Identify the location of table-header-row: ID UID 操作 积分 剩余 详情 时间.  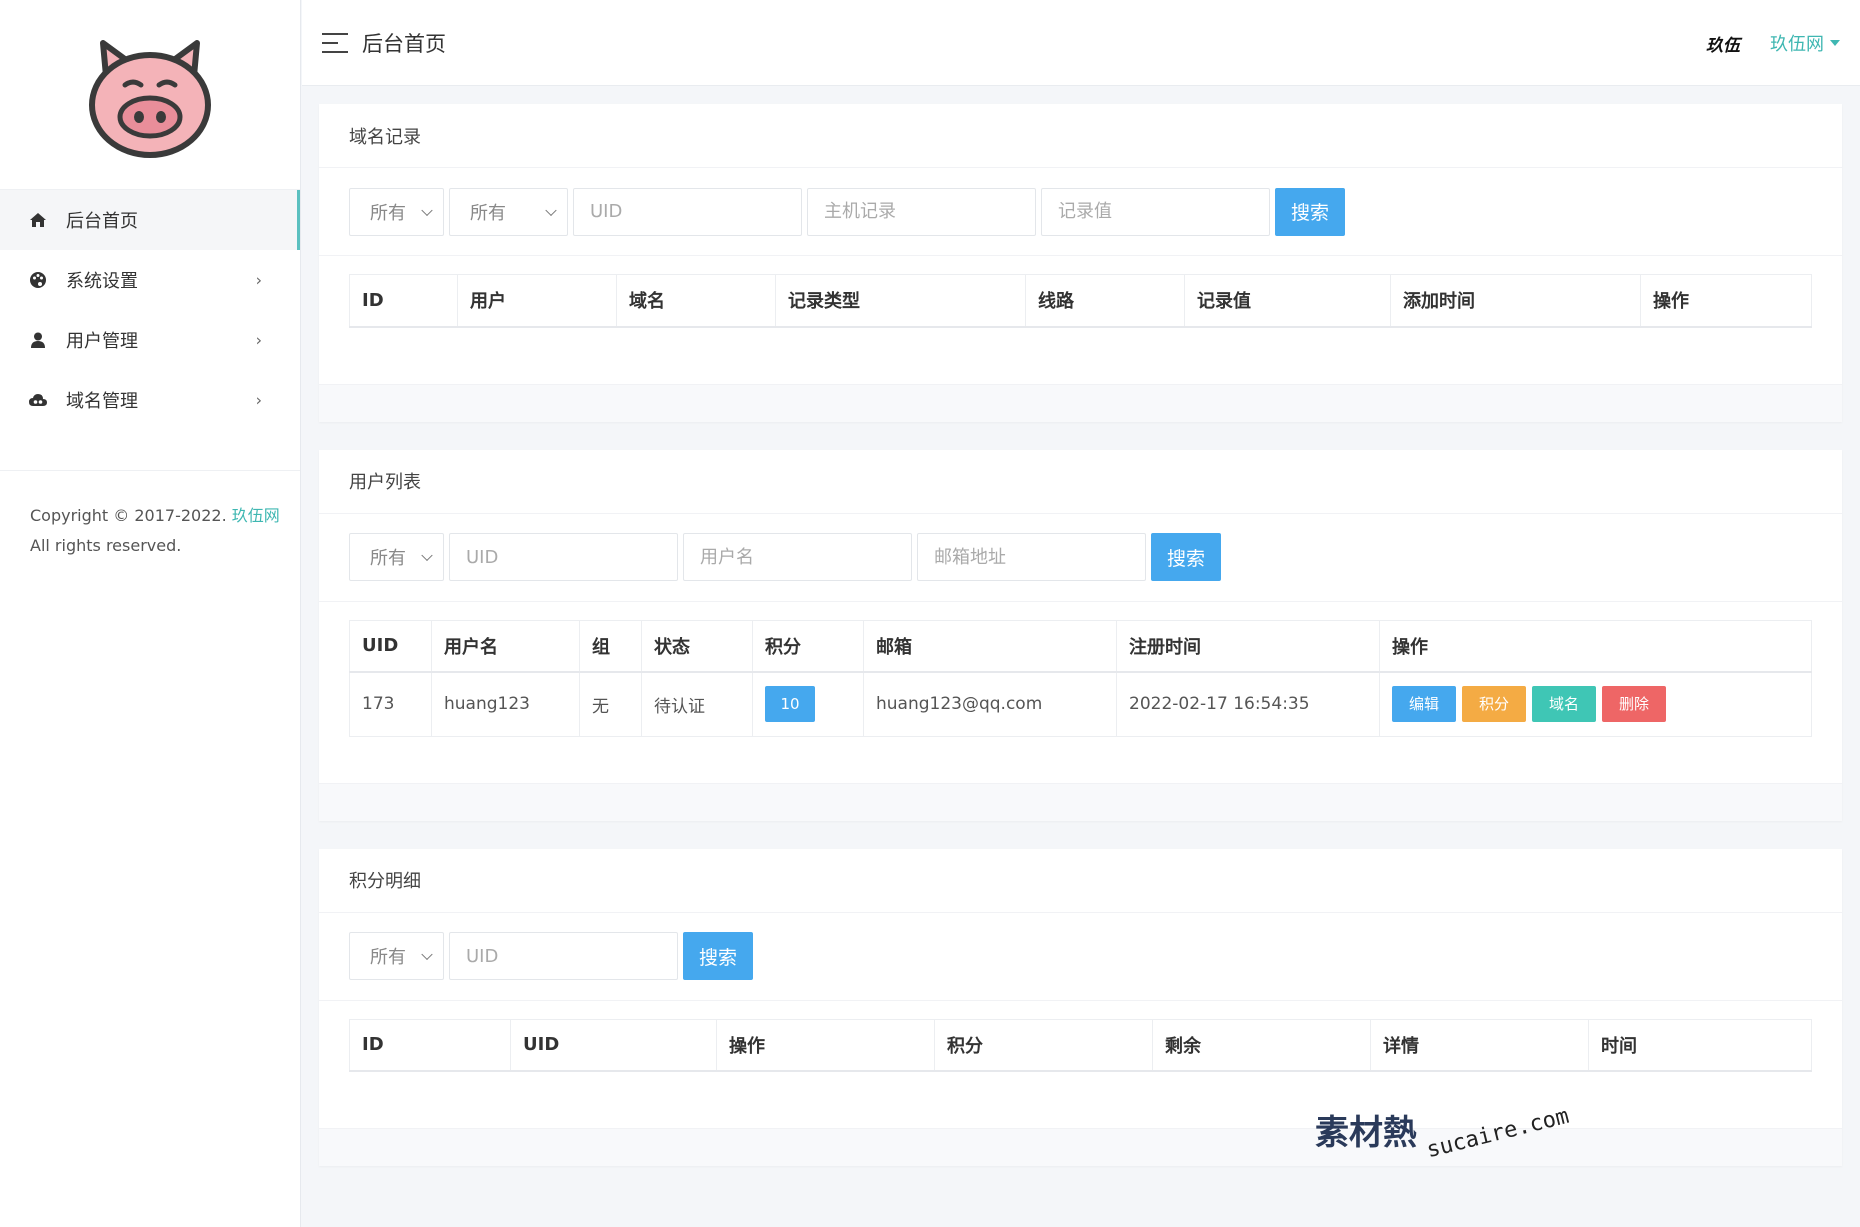
(1080, 1045).